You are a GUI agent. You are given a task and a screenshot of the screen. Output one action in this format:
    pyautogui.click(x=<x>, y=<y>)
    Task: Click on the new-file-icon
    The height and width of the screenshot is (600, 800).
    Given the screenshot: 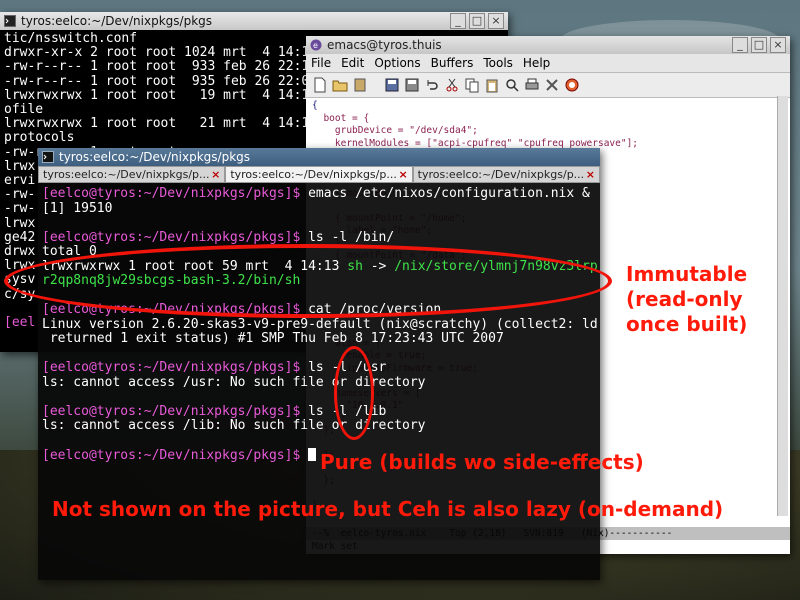 What is the action you would take?
    pyautogui.click(x=320, y=85)
    